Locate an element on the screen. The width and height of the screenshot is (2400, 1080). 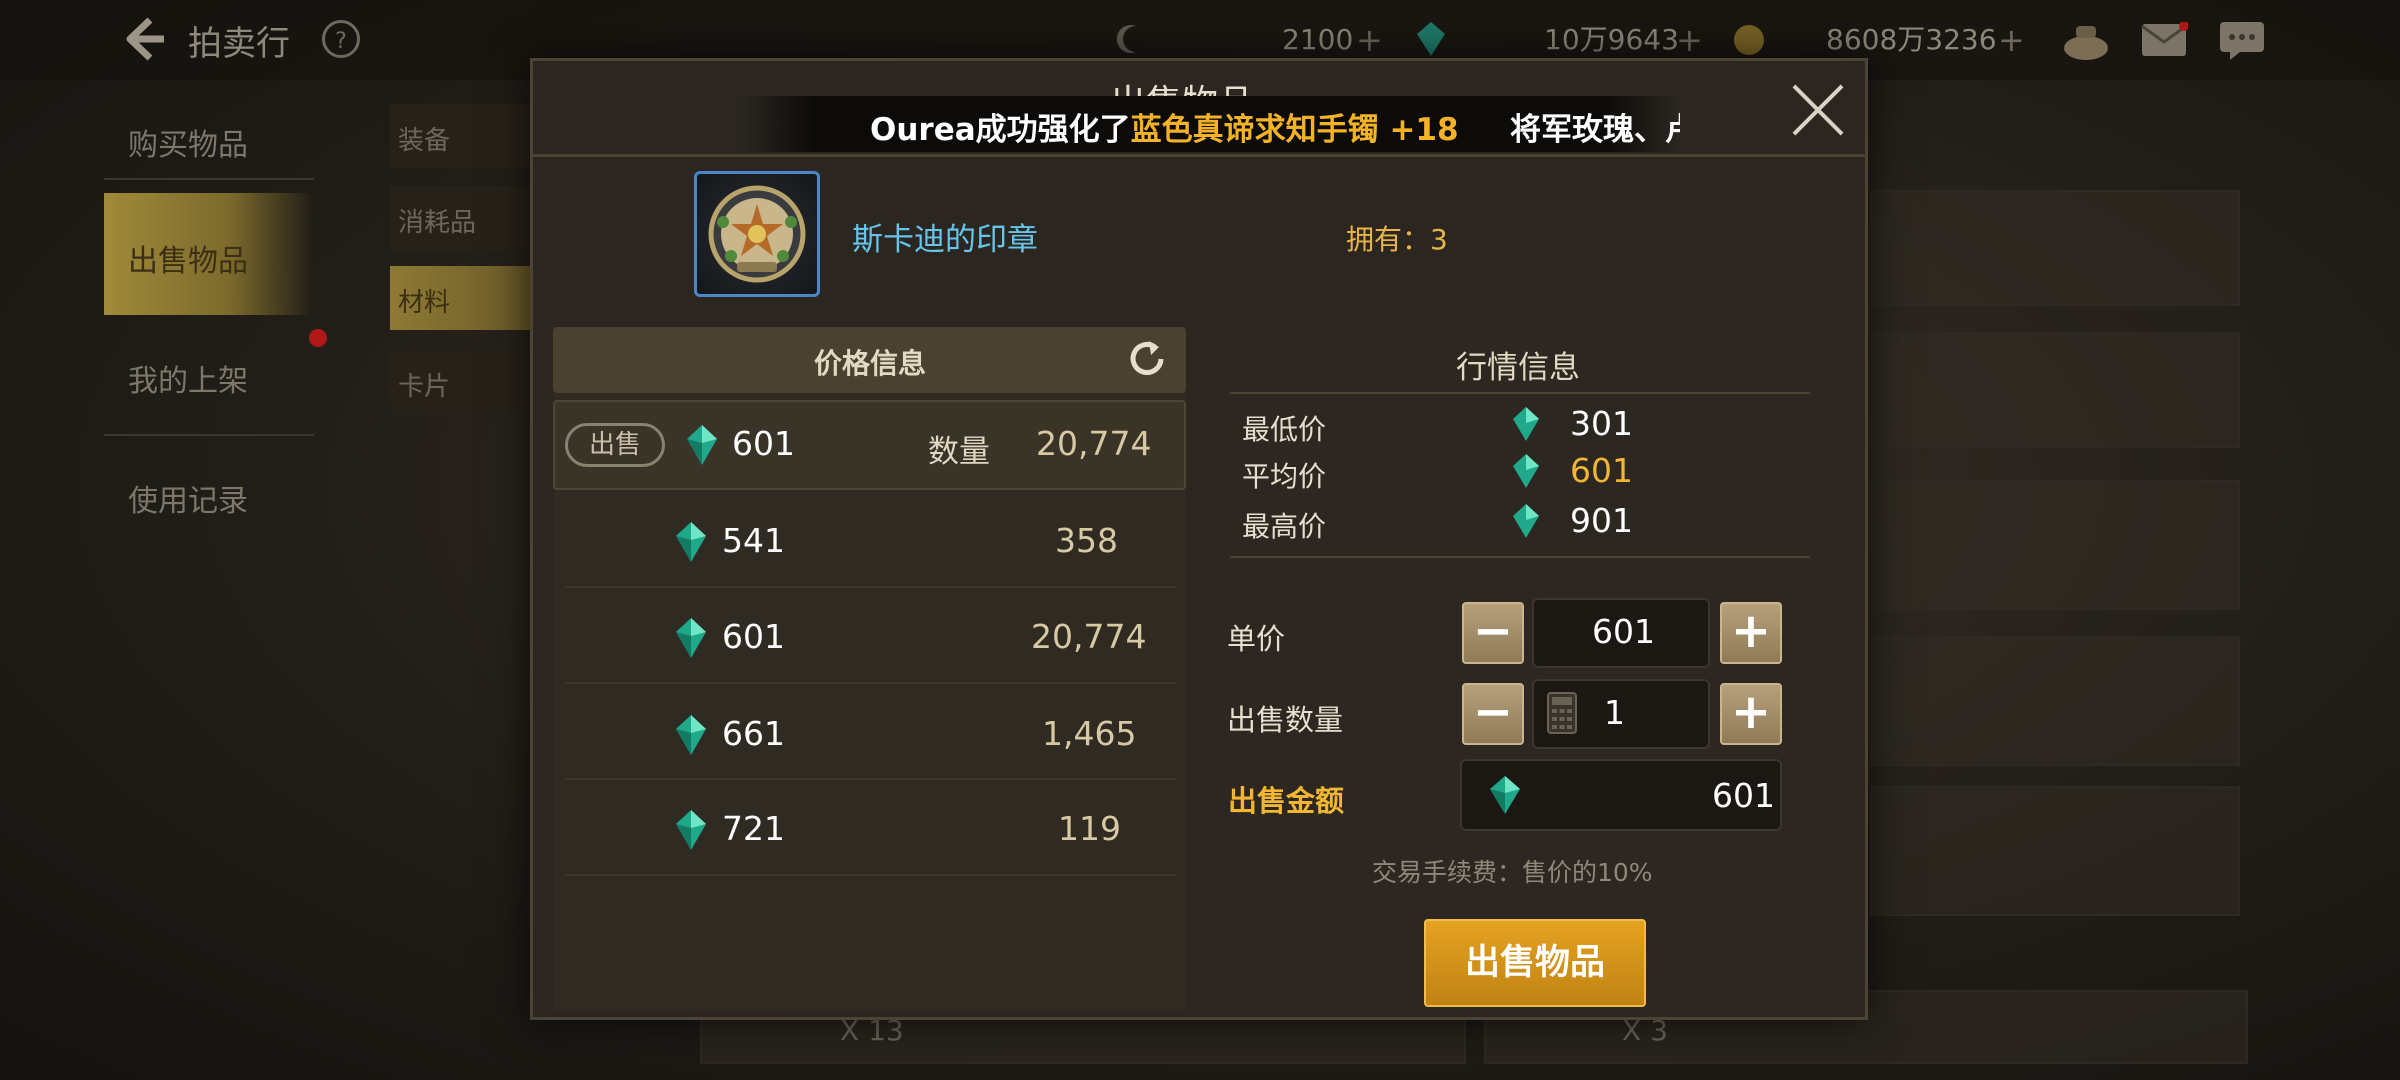
quantity-value: 1 is located at coordinates (1614, 712).